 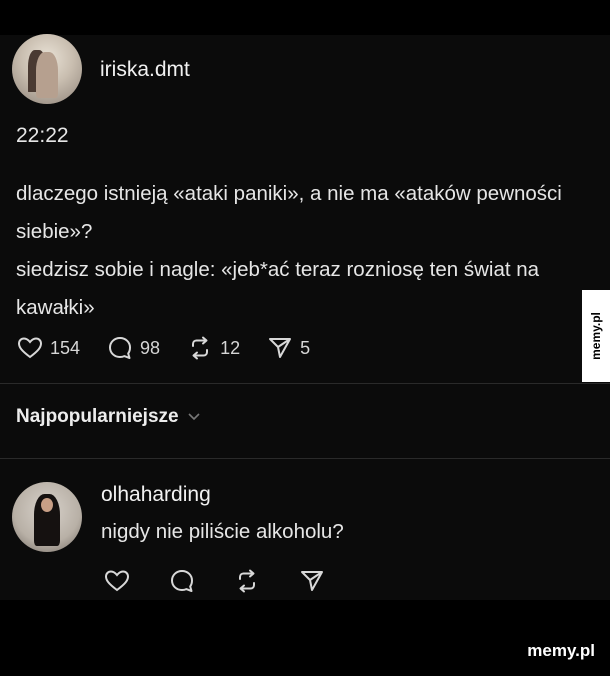 What do you see at coordinates (305, 17) in the screenshot?
I see `top-black-strip` at bounding box center [305, 17].